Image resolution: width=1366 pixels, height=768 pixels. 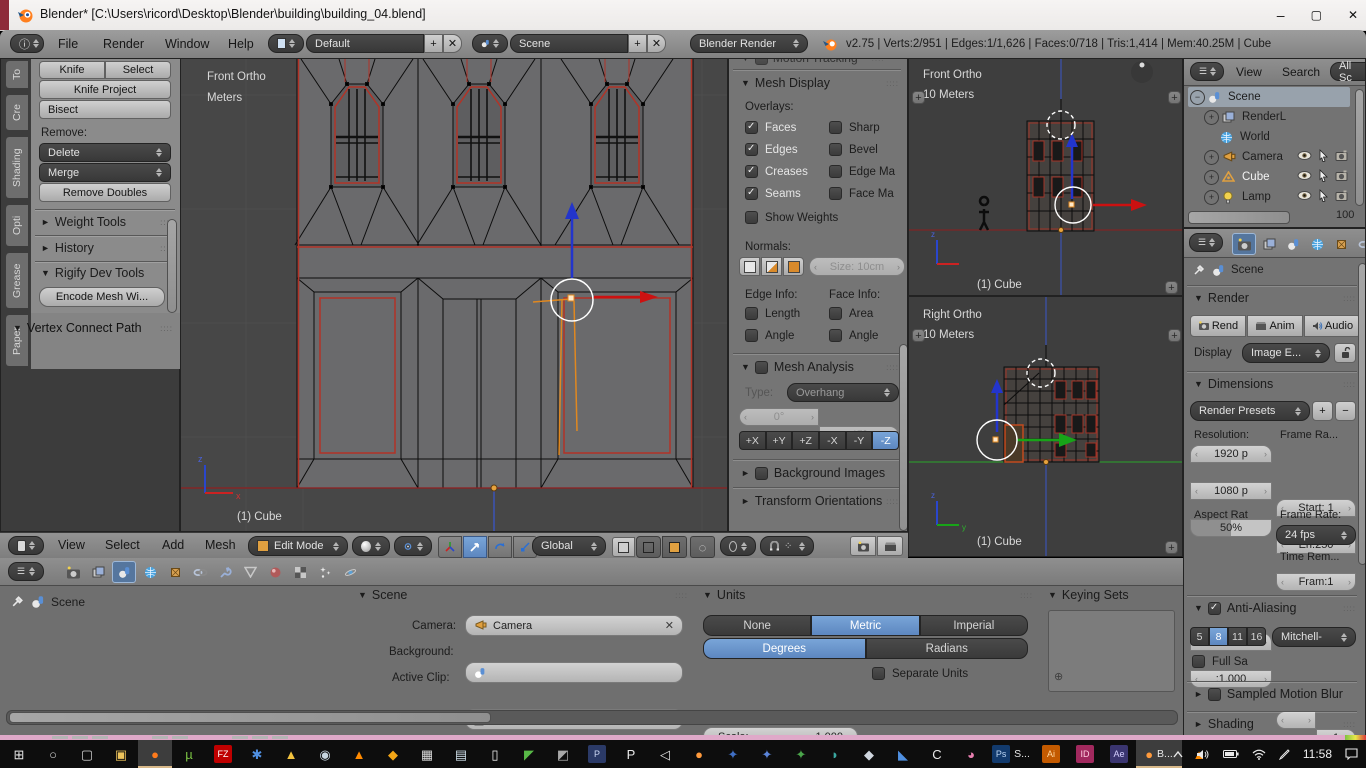 I want to click on taskbar-google-drive: ▲, so click(x=291, y=754).